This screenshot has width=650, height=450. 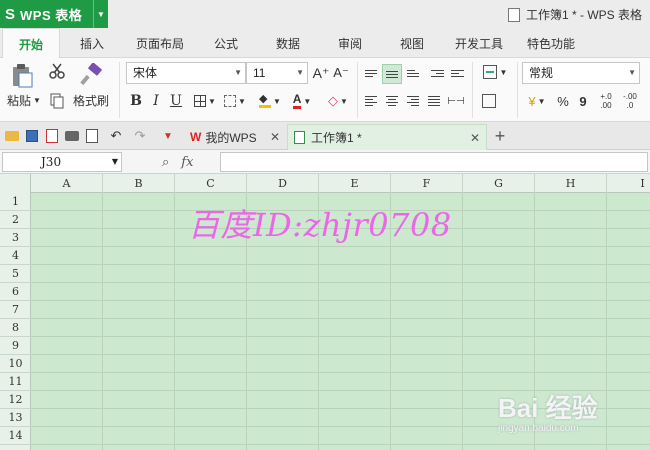 What do you see at coordinates (165, 162) in the screenshot?
I see `zoom-search-icon: ⌕` at bounding box center [165, 162].